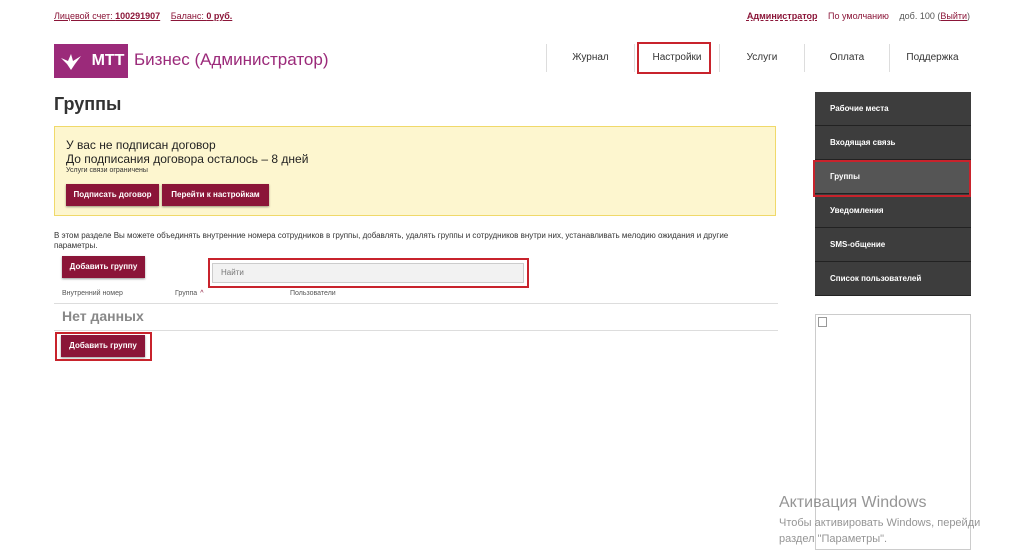 This screenshot has height=551, width=1024. Describe the element at coordinates (416, 296) in the screenshot. I see `table-header: Внутренний номер Группа ^ Пользователи` at that location.